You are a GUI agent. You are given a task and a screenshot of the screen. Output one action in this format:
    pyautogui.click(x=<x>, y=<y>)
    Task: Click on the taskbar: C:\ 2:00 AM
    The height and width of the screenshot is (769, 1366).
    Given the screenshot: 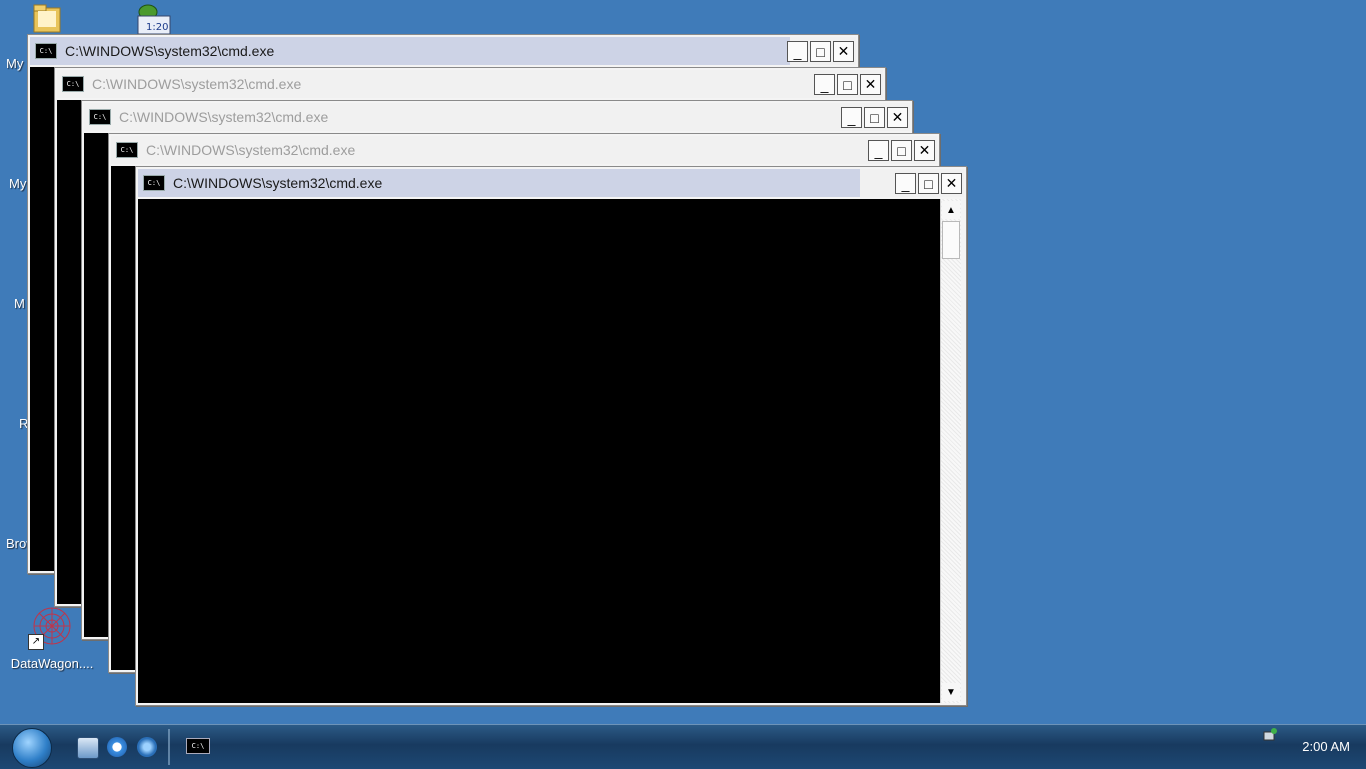 What is the action you would take?
    pyautogui.click(x=683, y=746)
    